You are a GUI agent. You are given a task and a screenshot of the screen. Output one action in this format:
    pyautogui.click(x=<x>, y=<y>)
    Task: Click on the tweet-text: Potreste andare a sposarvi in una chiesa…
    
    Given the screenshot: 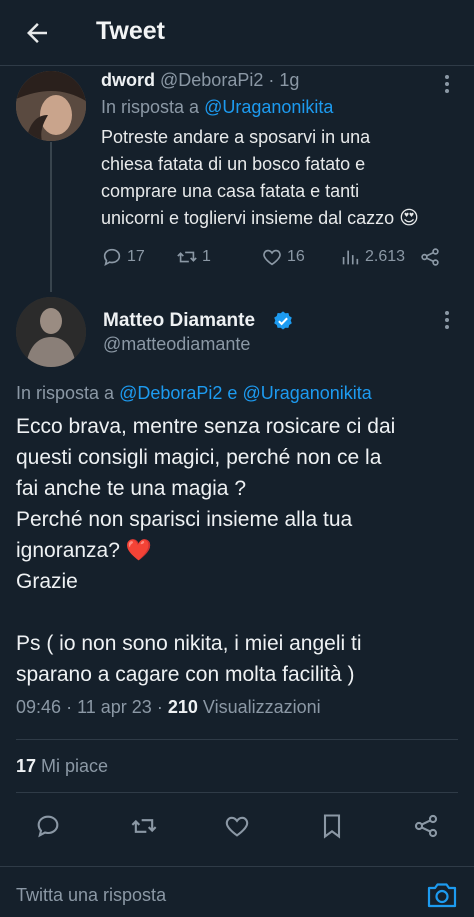 What is the action you would take?
    pyautogui.click(x=282, y=178)
    